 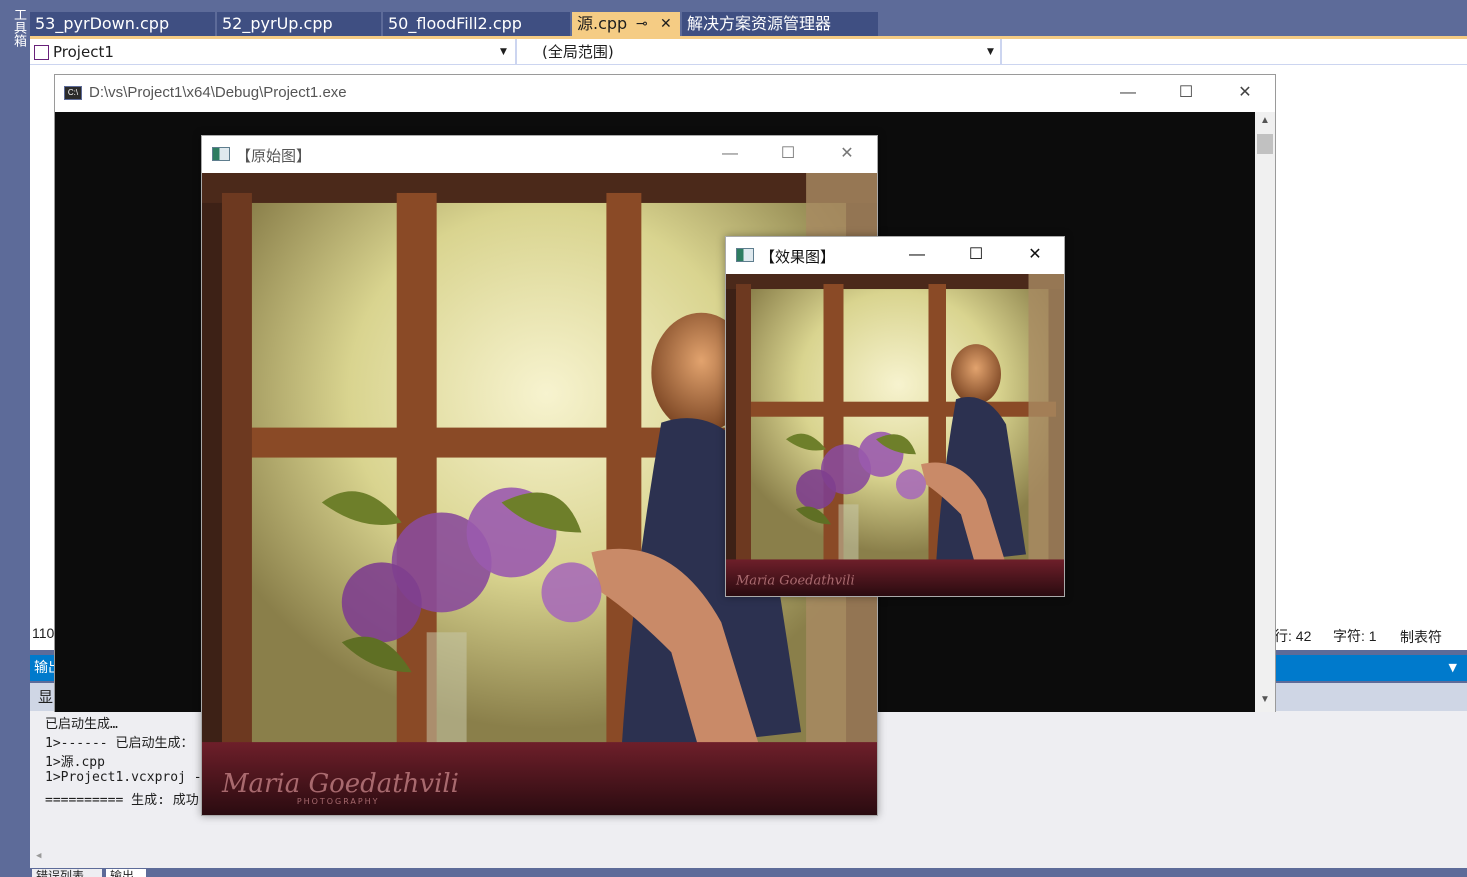 What do you see at coordinates (1421, 637) in the screenshot?
I see `tab-mode-indicator: 制表符` at bounding box center [1421, 637].